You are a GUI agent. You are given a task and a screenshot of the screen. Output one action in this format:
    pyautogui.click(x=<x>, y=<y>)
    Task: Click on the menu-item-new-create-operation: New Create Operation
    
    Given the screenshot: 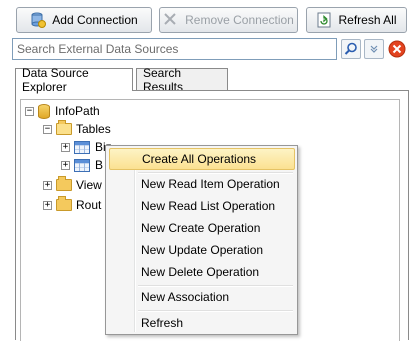 What is the action you would take?
    pyautogui.click(x=202, y=228)
    